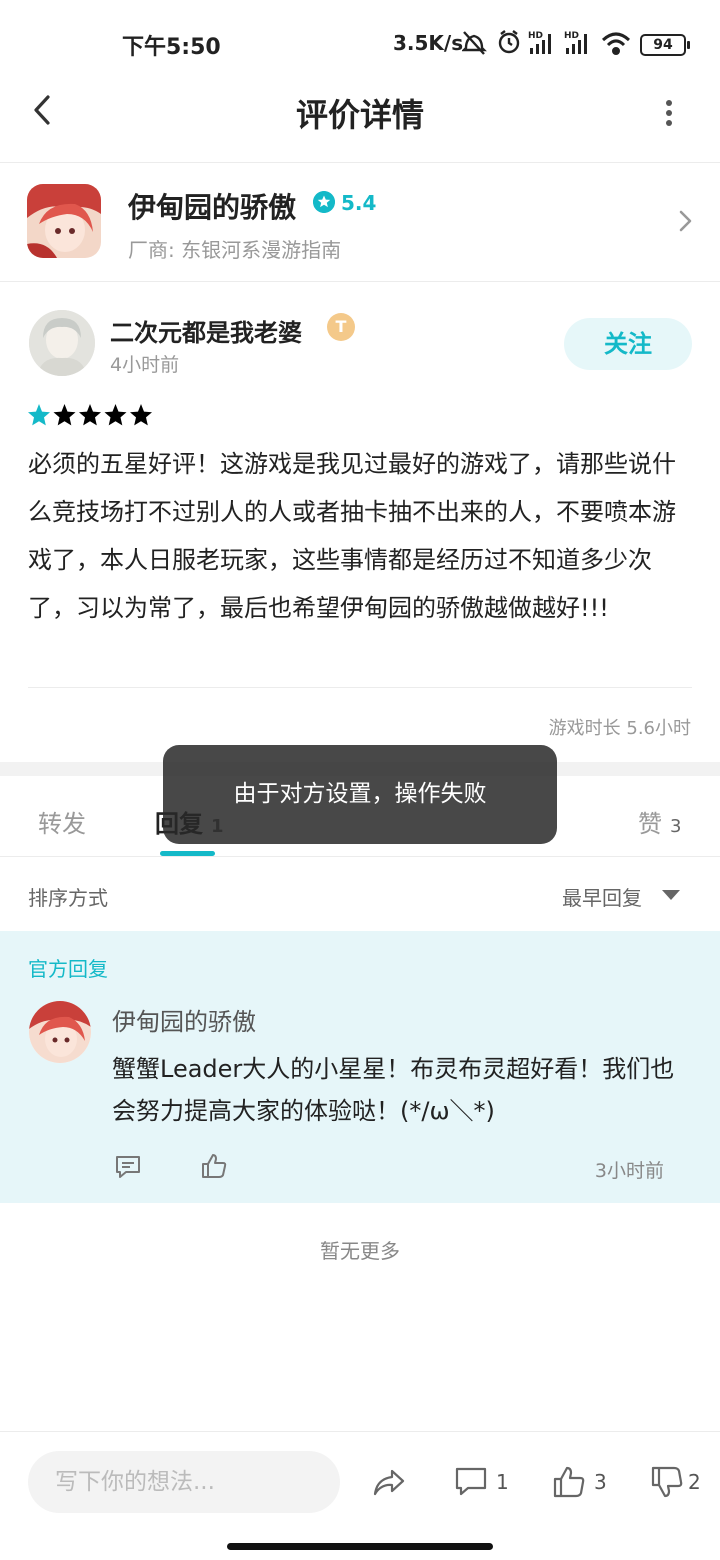 This screenshot has width=720, height=1560. What do you see at coordinates (694, 1482) in the screenshot?
I see `dislike-count: 2` at bounding box center [694, 1482].